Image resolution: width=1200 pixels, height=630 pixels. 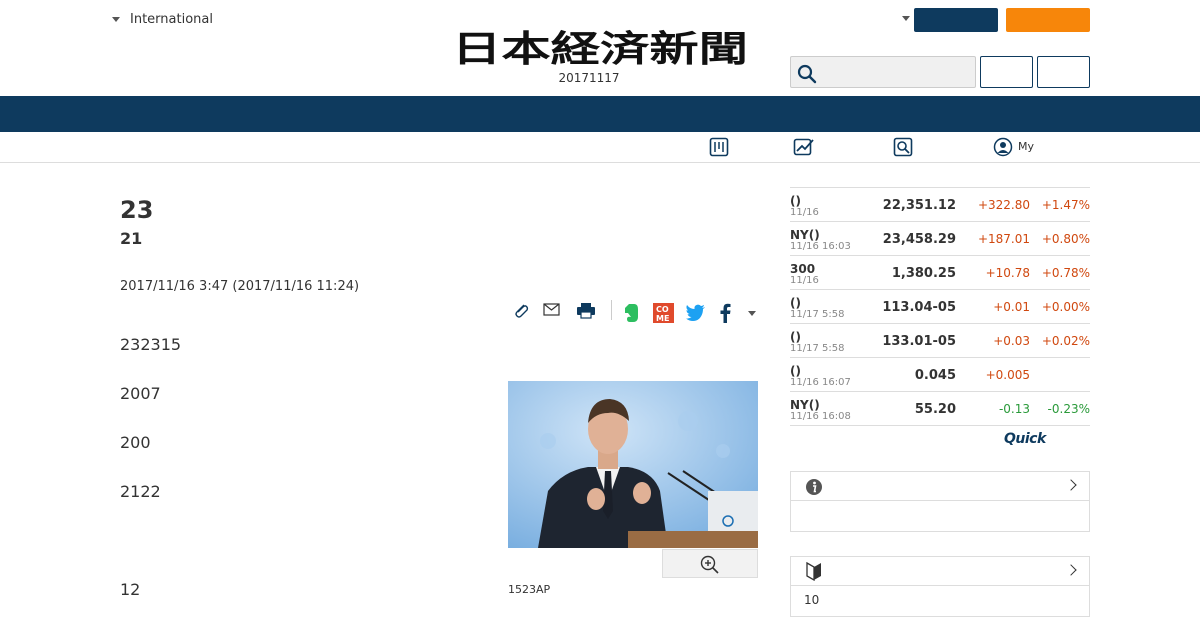 I want to click on article-subtitle: 21, so click(x=131, y=238).